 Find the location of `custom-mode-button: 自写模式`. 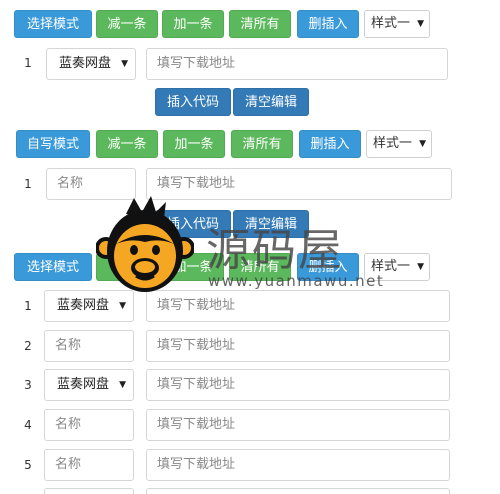

custom-mode-button: 自写模式 is located at coordinates (53, 144).